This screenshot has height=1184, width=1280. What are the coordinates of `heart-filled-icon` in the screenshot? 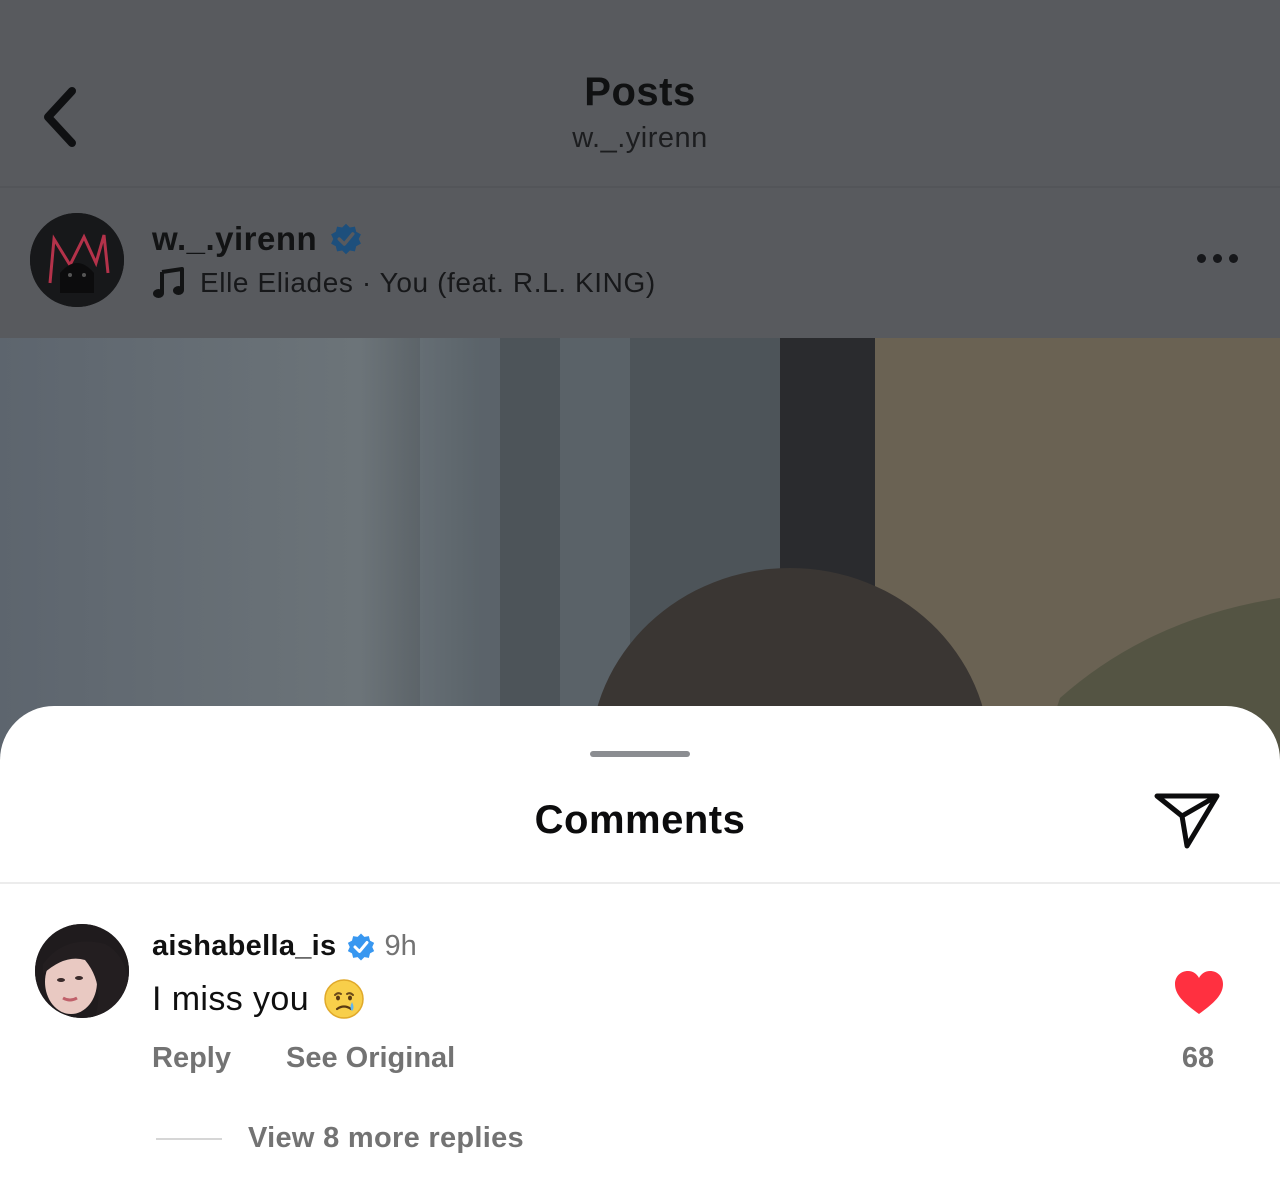 It's located at (1199, 992).